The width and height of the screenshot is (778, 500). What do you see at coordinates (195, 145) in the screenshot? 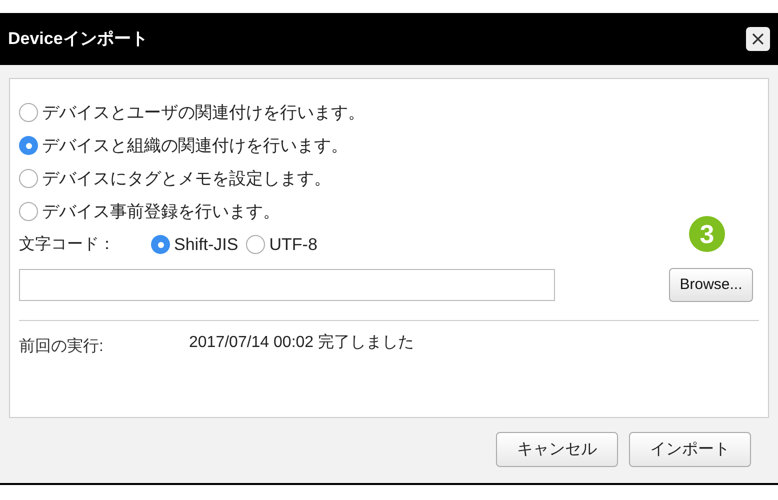
I see `radio-label: デバイスと組織の関連付けを行います。` at bounding box center [195, 145].